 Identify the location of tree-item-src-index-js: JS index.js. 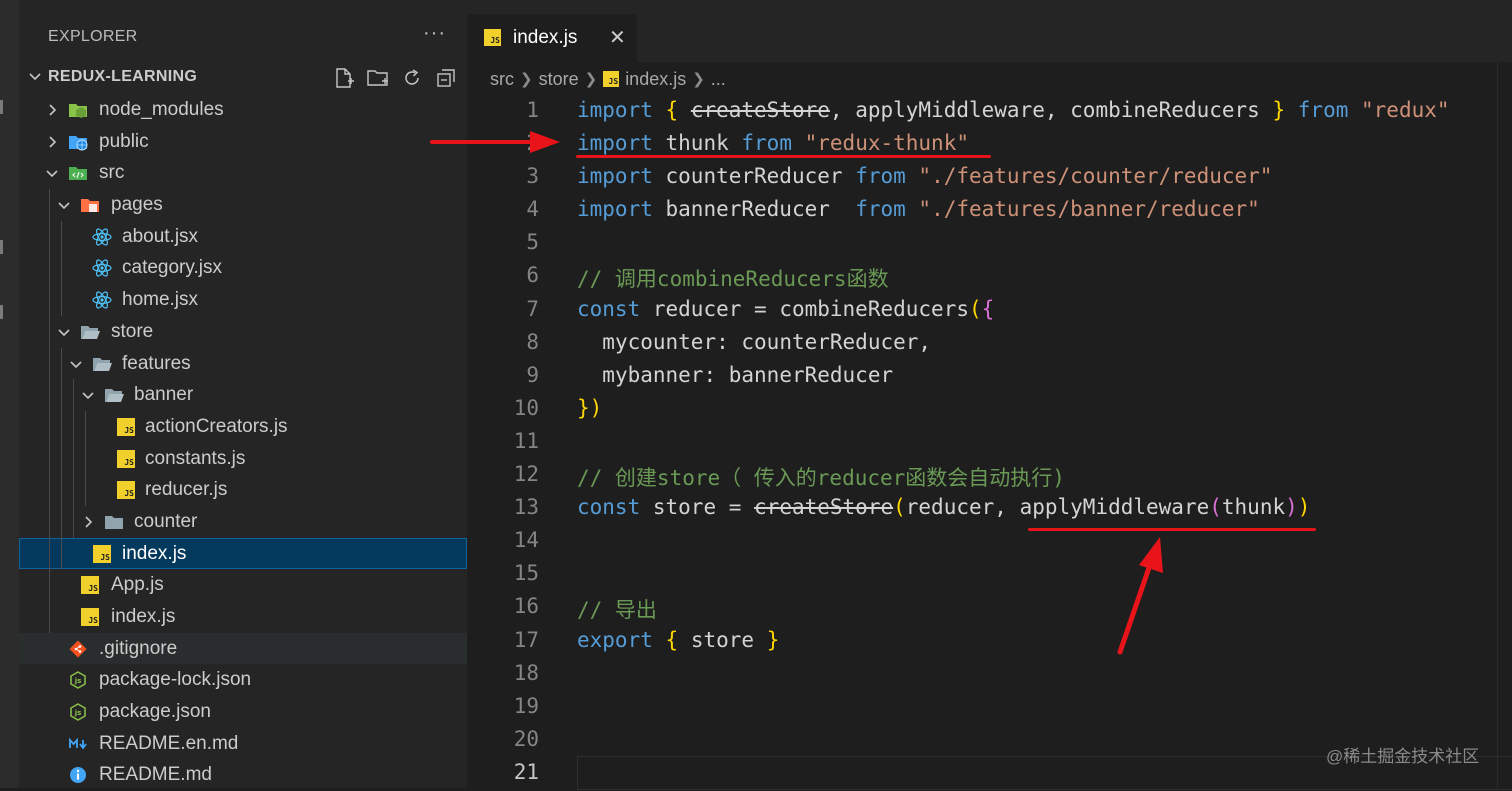
(243, 617).